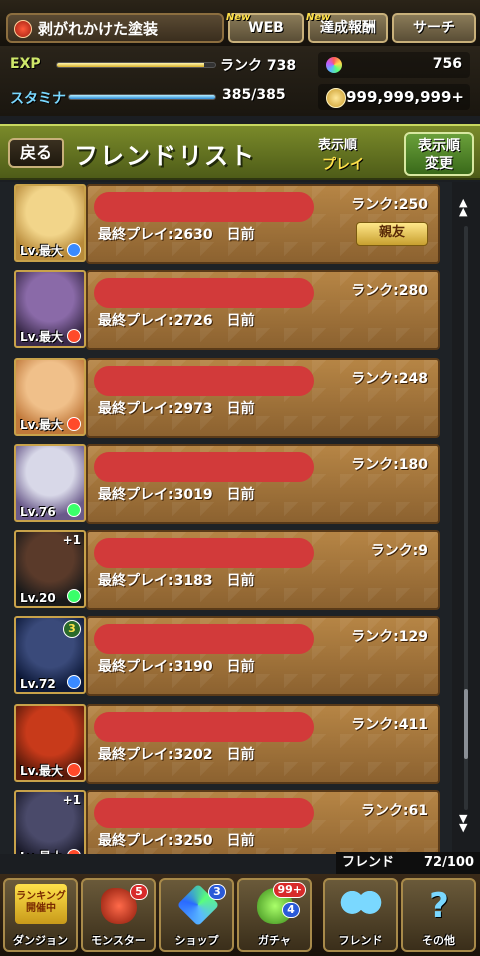 The height and width of the screenshot is (956, 480). What do you see at coordinates (176, 841) in the screenshot?
I see `last-play-text: 最終プレイ:3250 日前` at bounding box center [176, 841].